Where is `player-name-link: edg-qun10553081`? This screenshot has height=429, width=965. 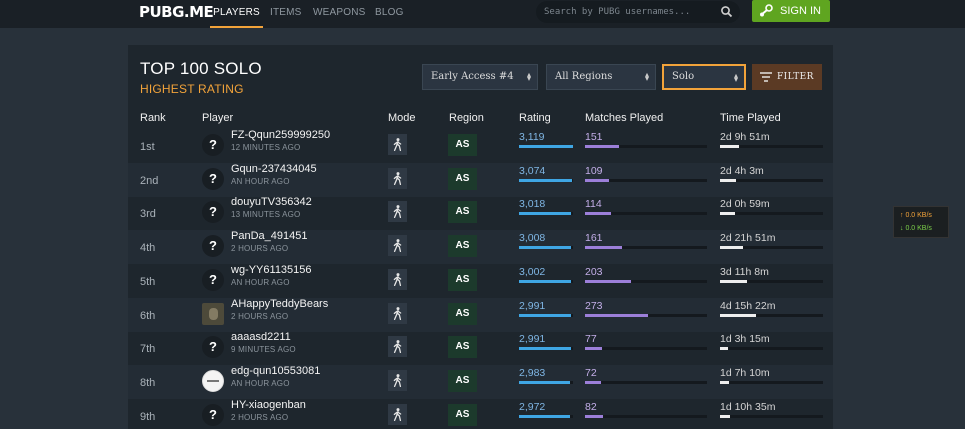 player-name-link: edg-qun10553081 is located at coordinates (275, 371).